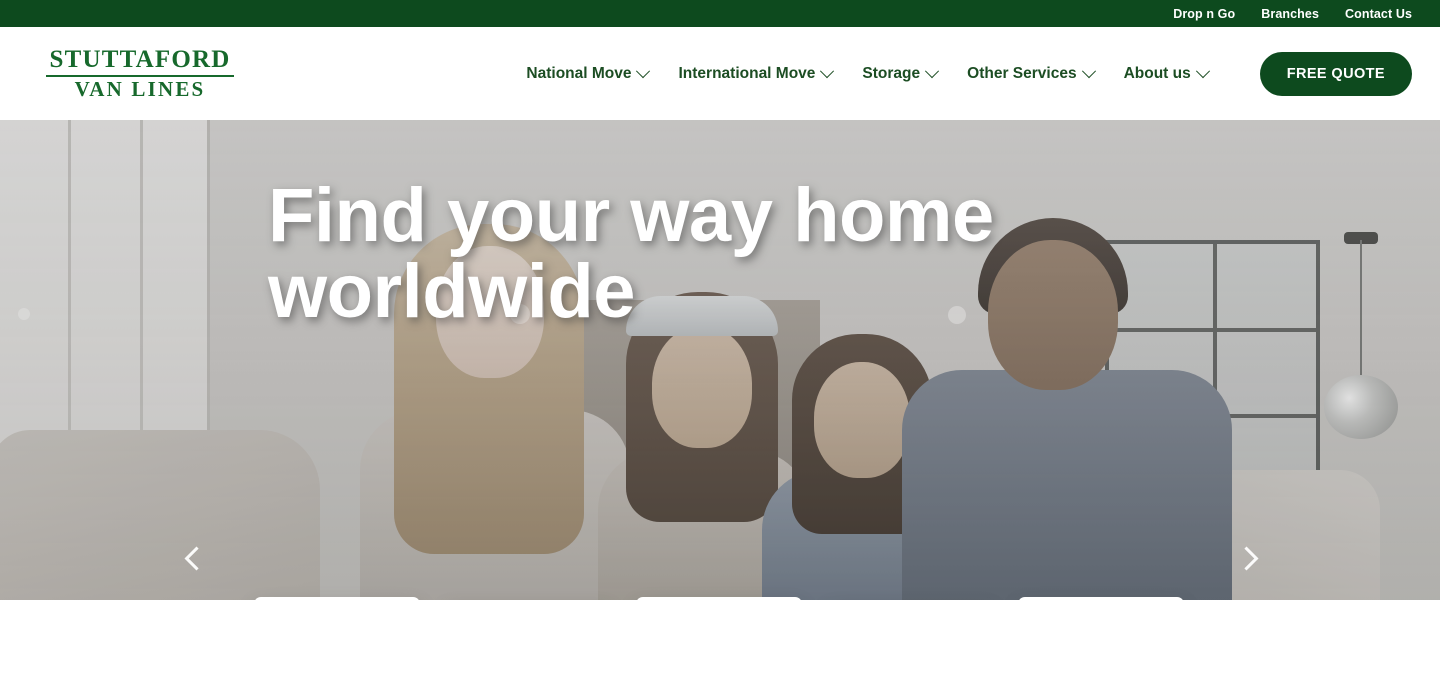 This screenshot has height=680, width=1440. I want to click on service-card-international-move: International Move, so click(719, 598).